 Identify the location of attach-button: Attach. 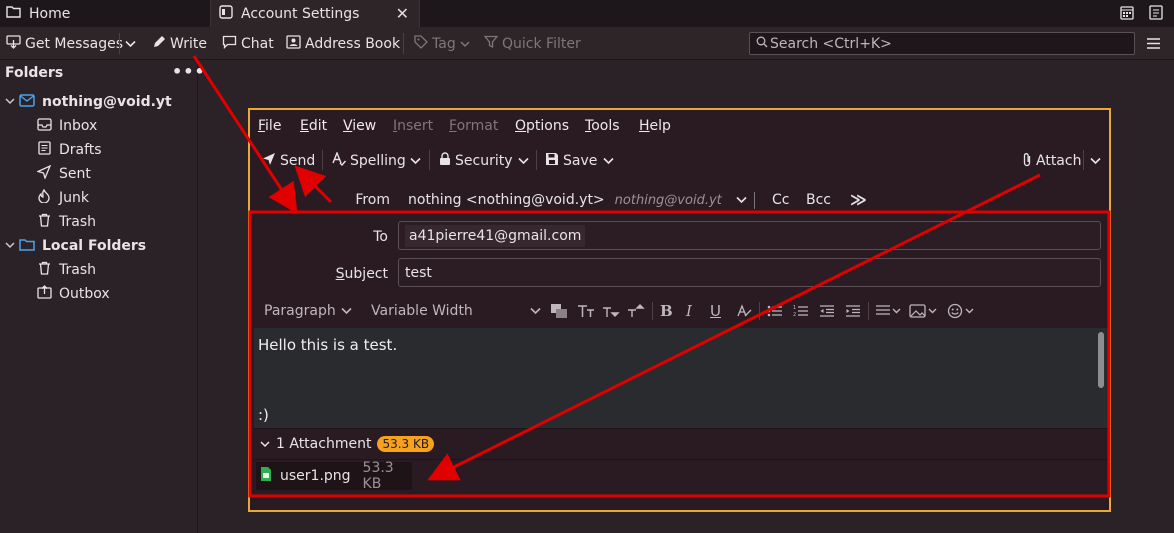
(1051, 161).